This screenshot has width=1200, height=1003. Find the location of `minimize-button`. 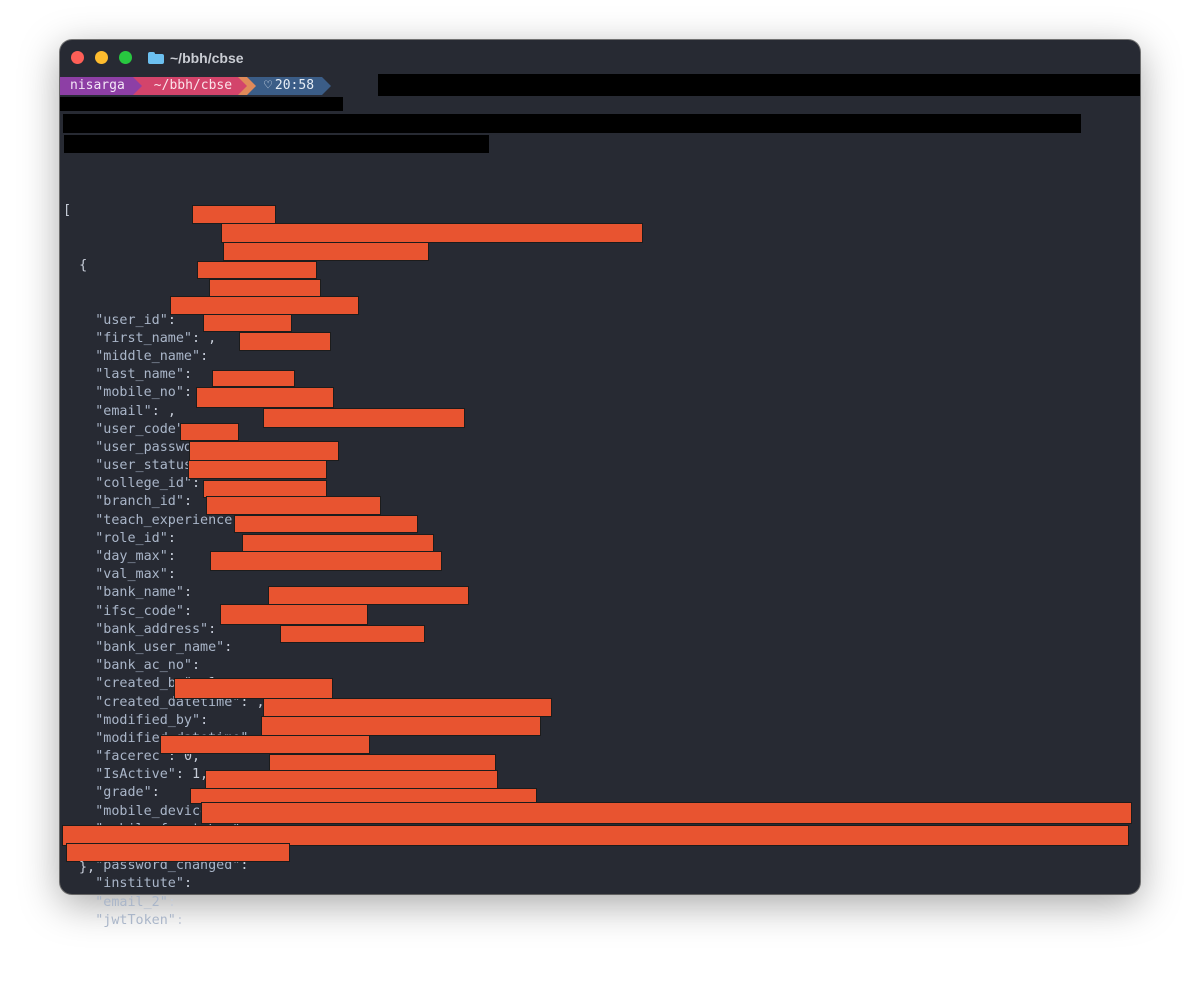

minimize-button is located at coordinates (101, 57).